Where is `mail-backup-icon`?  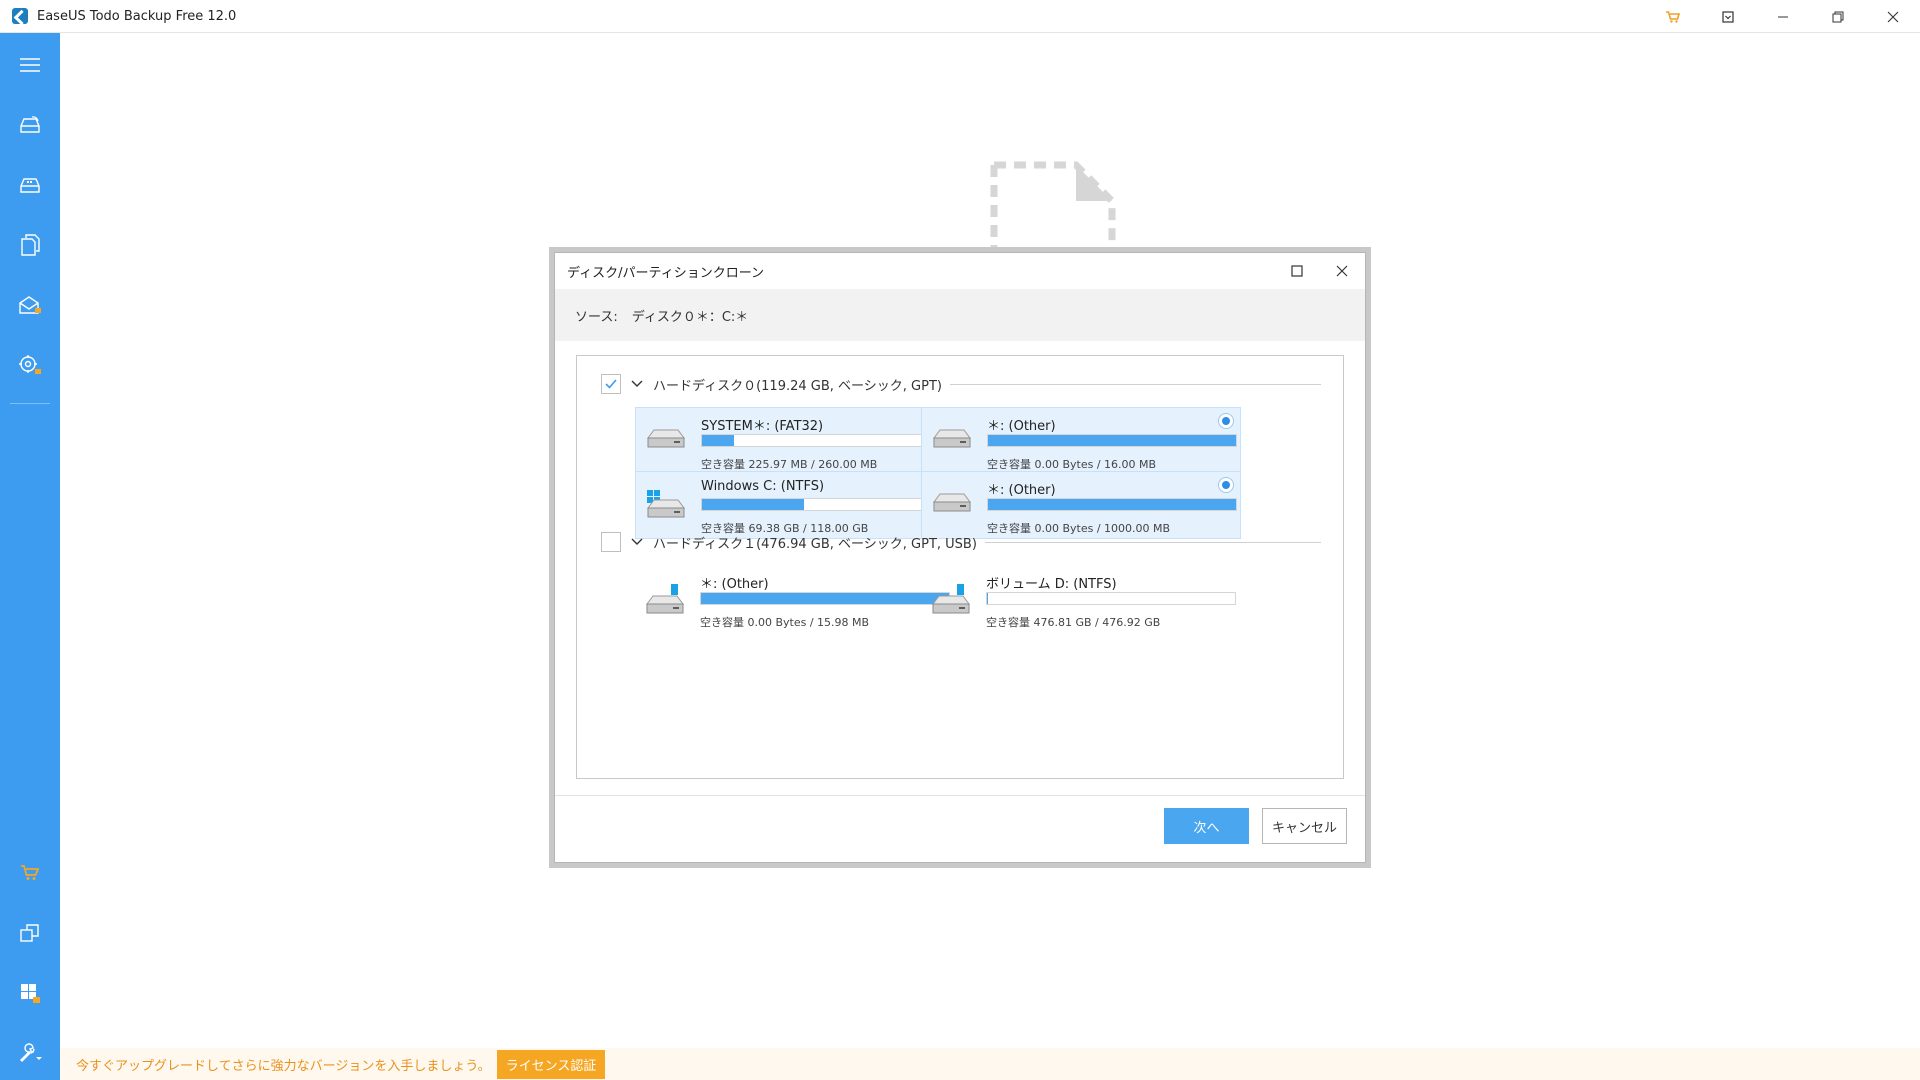 mail-backup-icon is located at coordinates (30, 305).